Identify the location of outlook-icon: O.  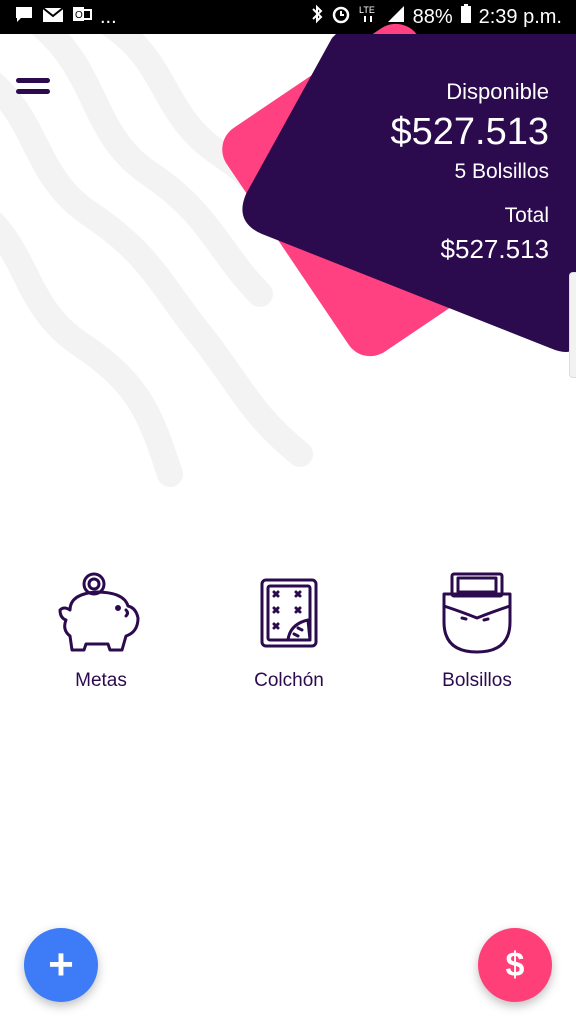
(82, 17).